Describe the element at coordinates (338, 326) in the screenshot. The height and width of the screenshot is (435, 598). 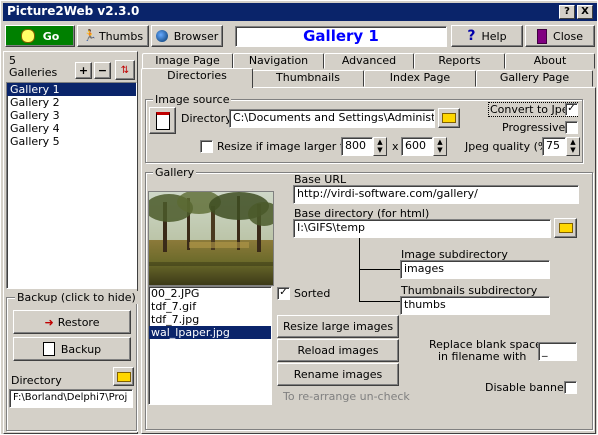
I see `resize-large-button: Resize large images` at that location.